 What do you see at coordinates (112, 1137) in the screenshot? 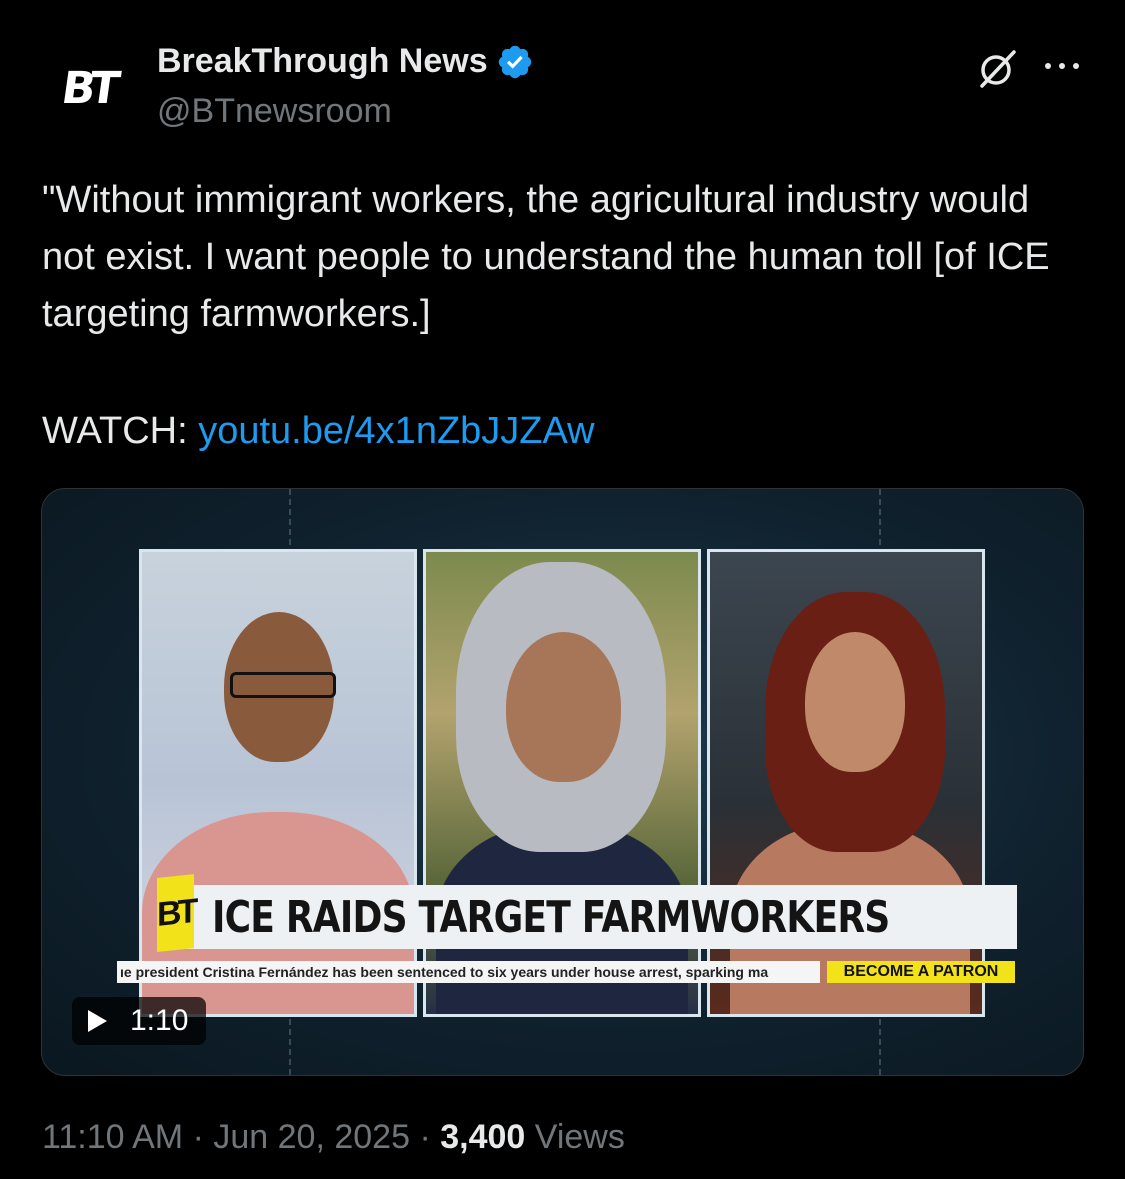
I see `tweet-time: 11:10 AM` at bounding box center [112, 1137].